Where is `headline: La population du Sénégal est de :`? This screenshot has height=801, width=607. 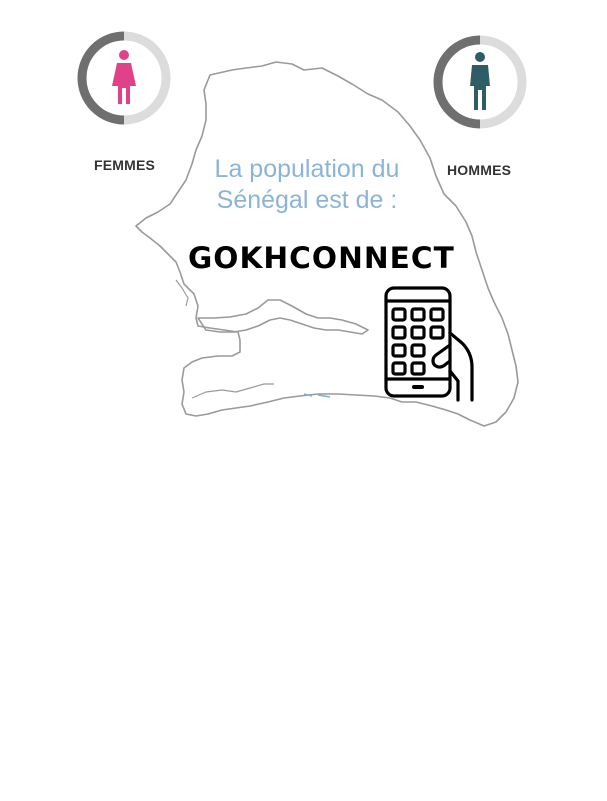 headline: La population du Sénégal est de : is located at coordinates (307, 185).